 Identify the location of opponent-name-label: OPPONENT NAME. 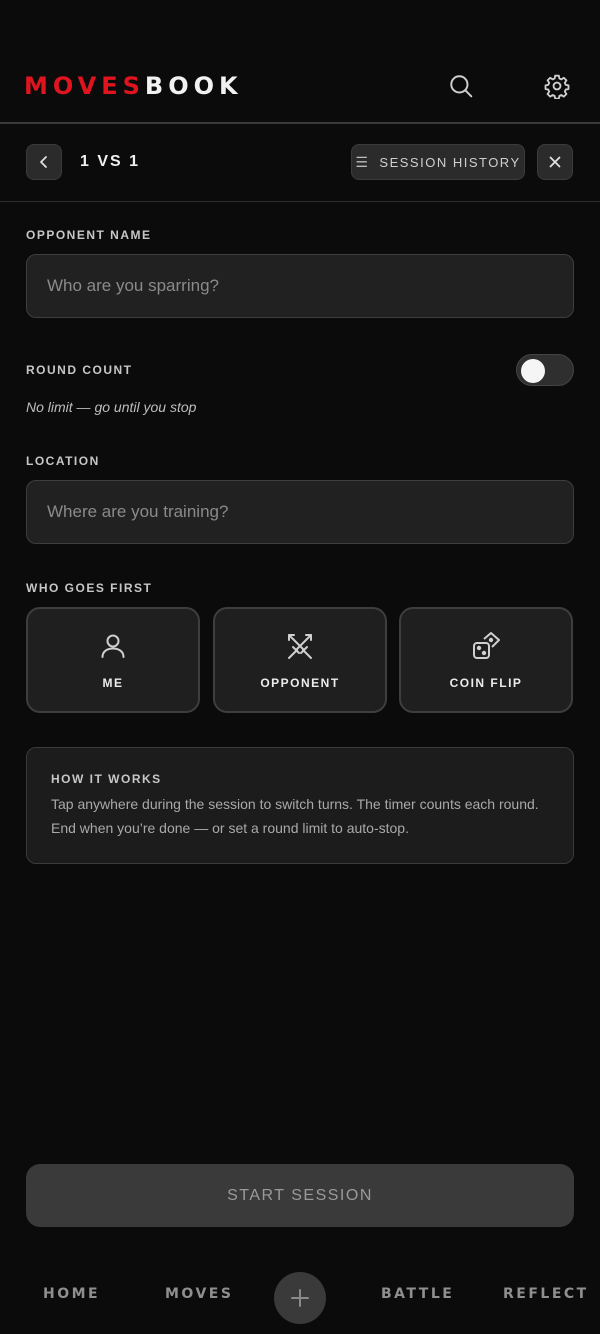
(89, 235).